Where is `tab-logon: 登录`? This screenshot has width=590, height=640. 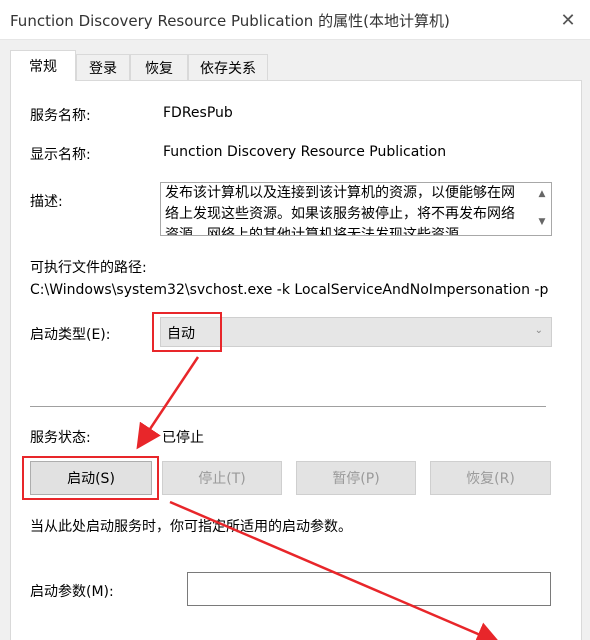 tab-logon: 登录 is located at coordinates (103, 67).